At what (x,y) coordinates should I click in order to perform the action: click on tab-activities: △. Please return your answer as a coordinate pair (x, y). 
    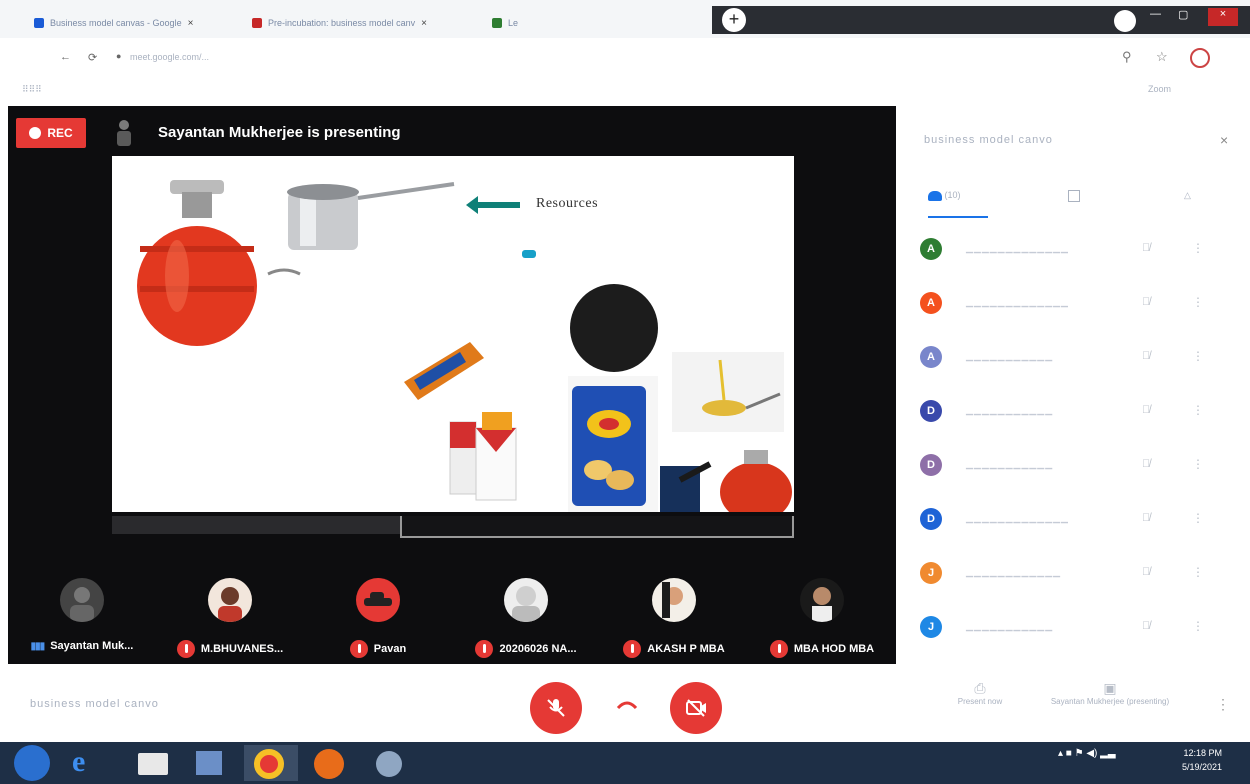
    Looking at the image, I should click on (1187, 204).